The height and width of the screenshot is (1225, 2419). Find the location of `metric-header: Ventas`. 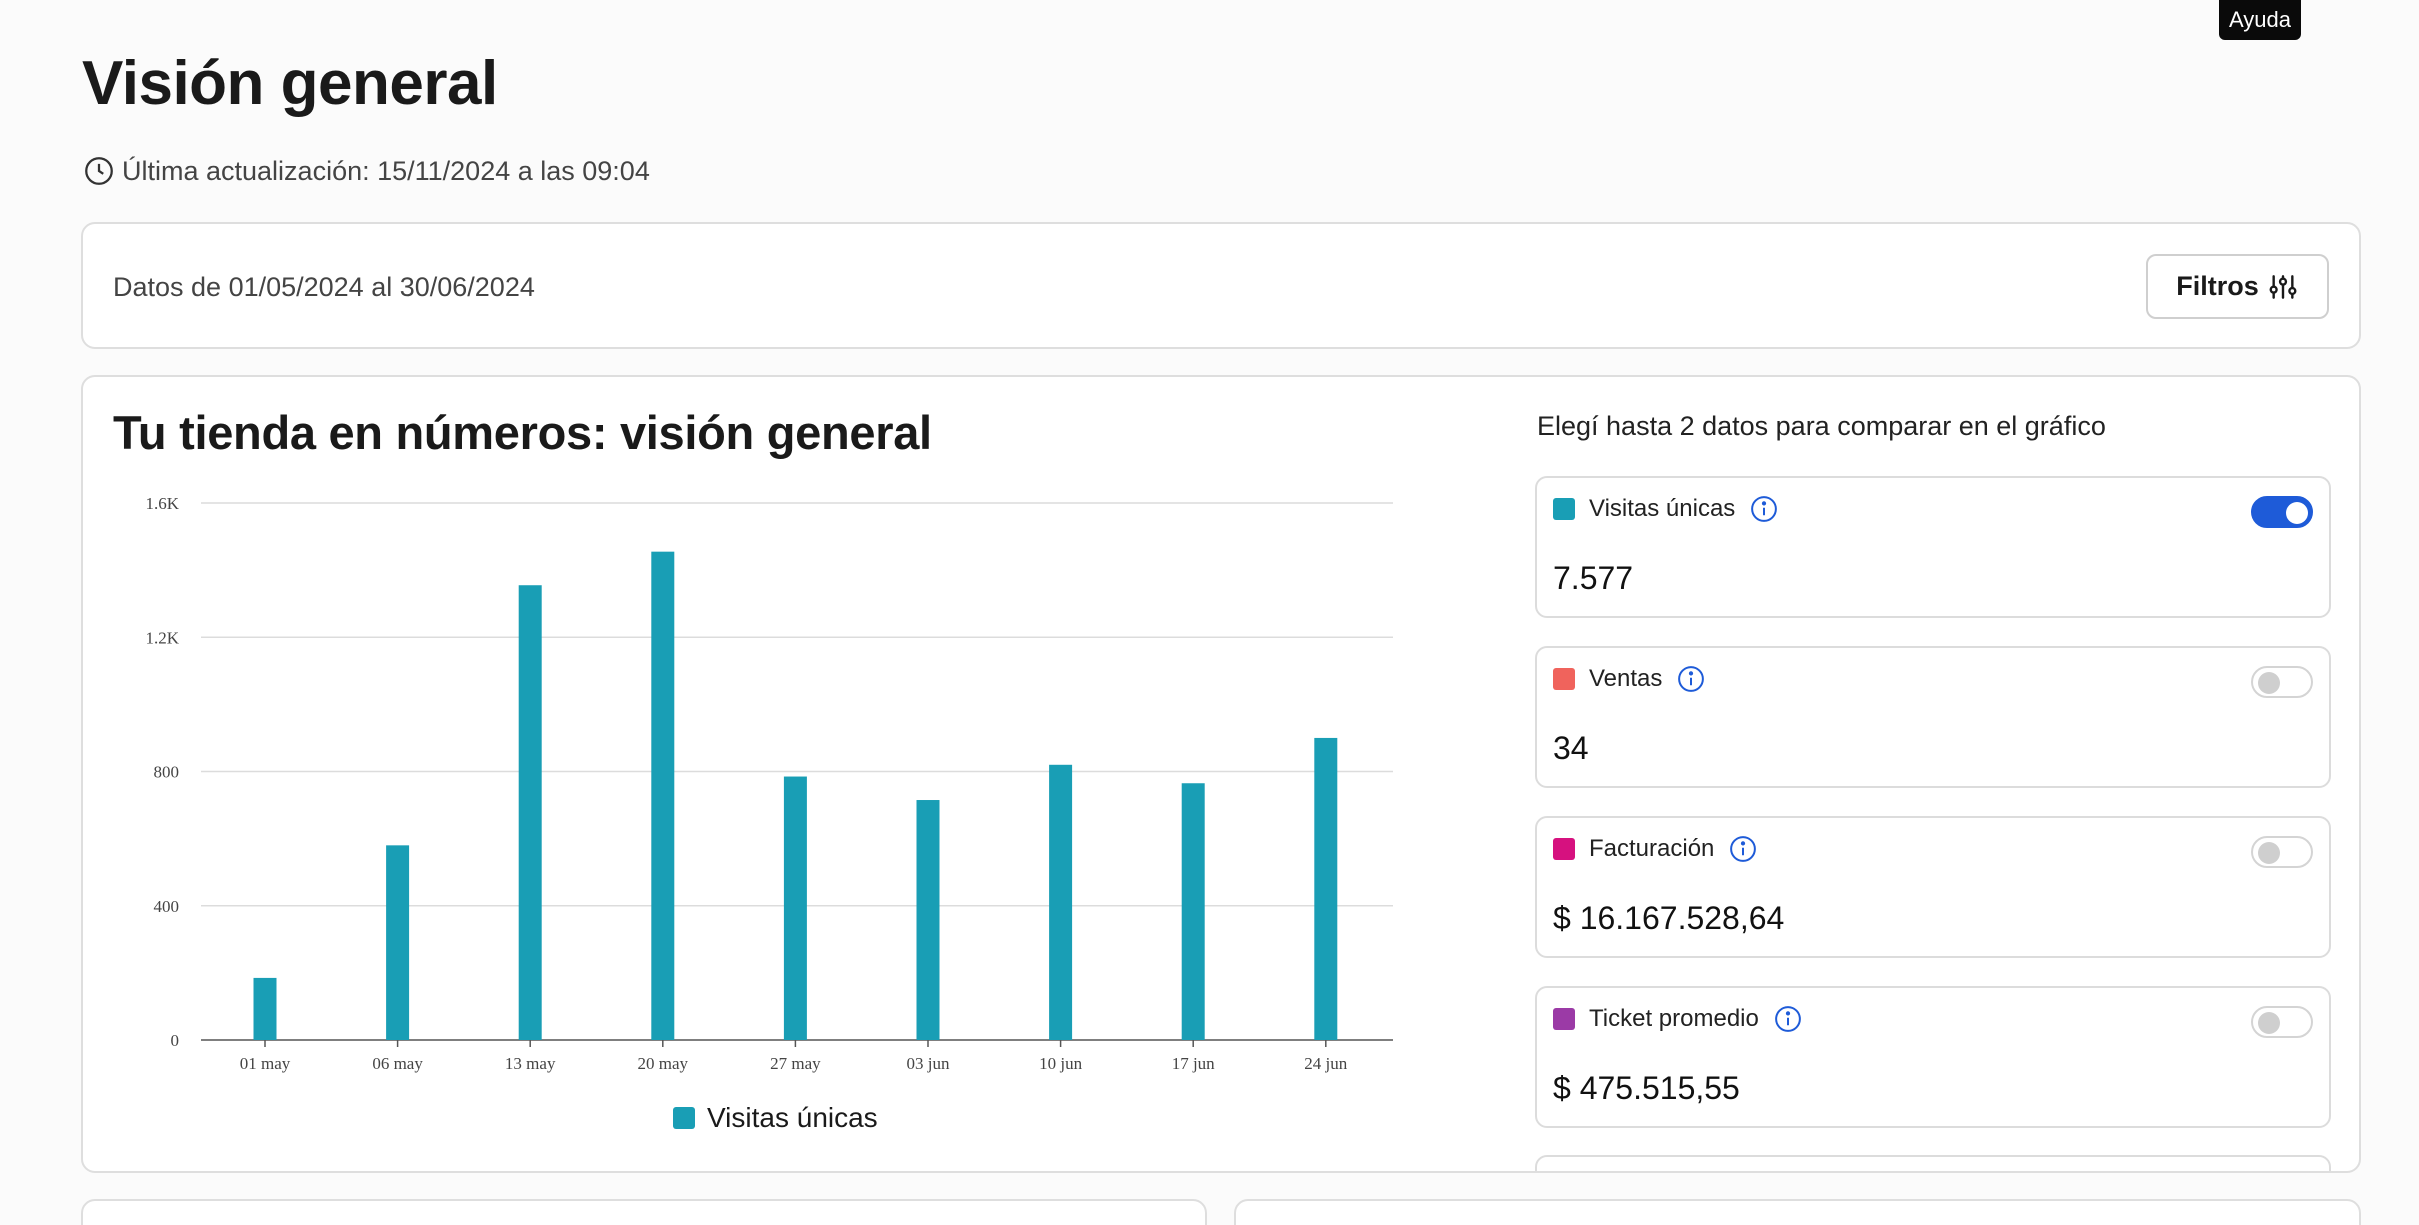

metric-header: Ventas is located at coordinates (1629, 679).